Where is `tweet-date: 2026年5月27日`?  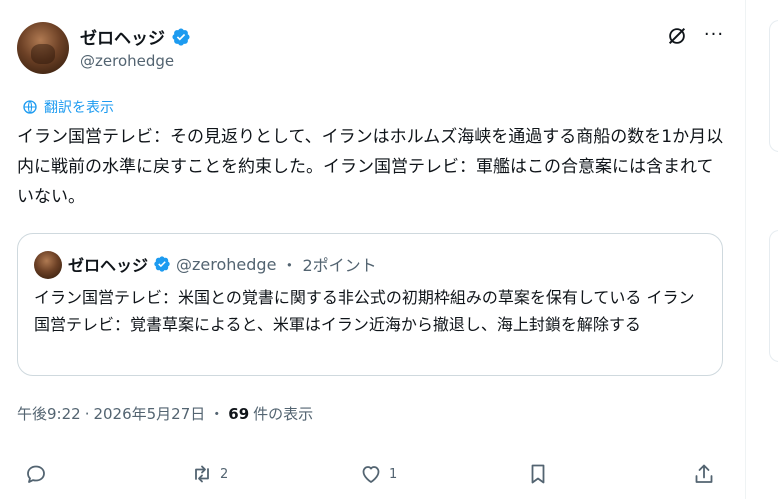 tweet-date: 2026年5月27日 is located at coordinates (149, 413).